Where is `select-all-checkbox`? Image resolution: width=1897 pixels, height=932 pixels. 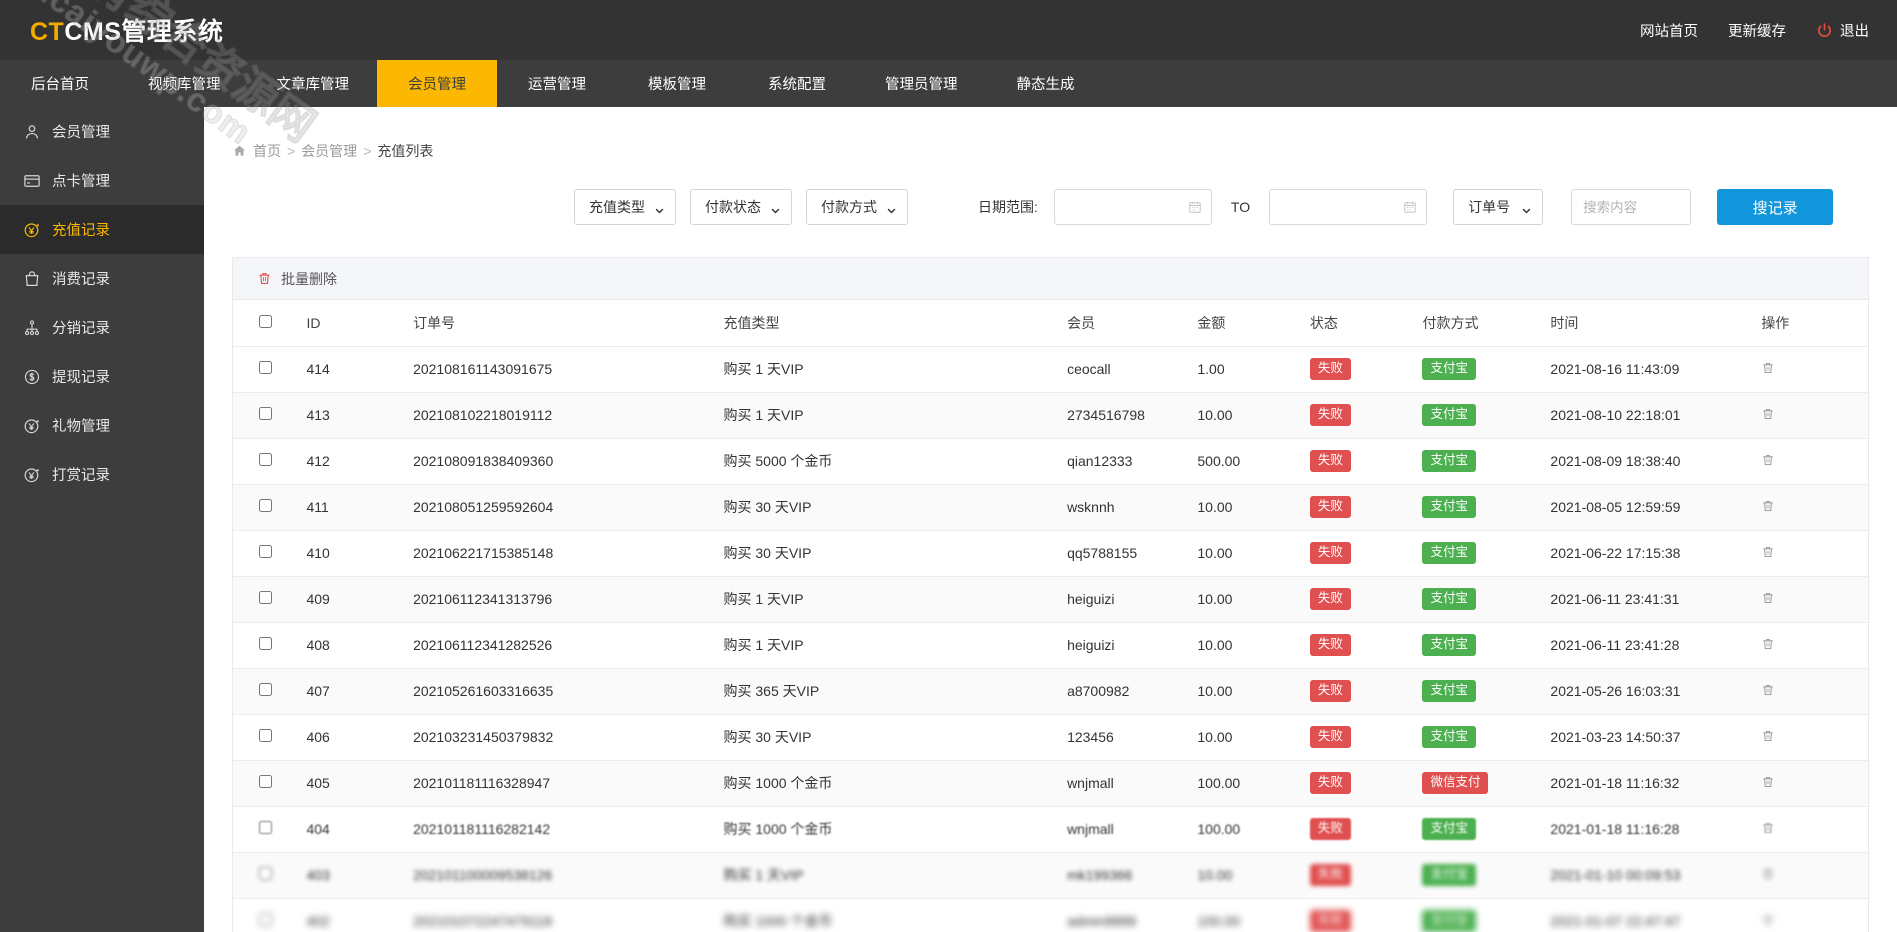
select-all-checkbox is located at coordinates (265, 321).